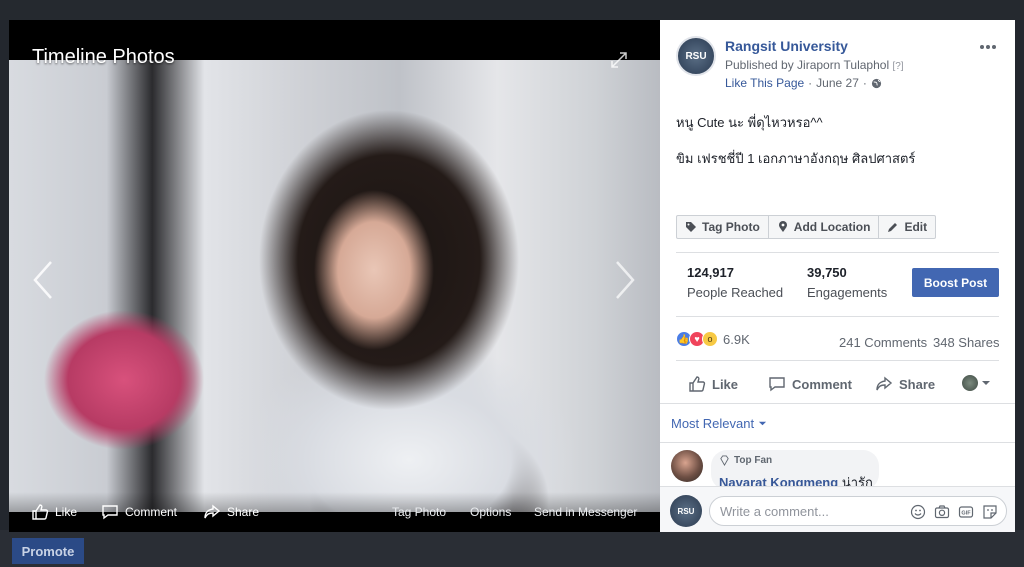 Image resolution: width=1024 pixels, height=567 pixels. What do you see at coordinates (827, 272) in the screenshot?
I see `engagements-value: 39,750` at bounding box center [827, 272].